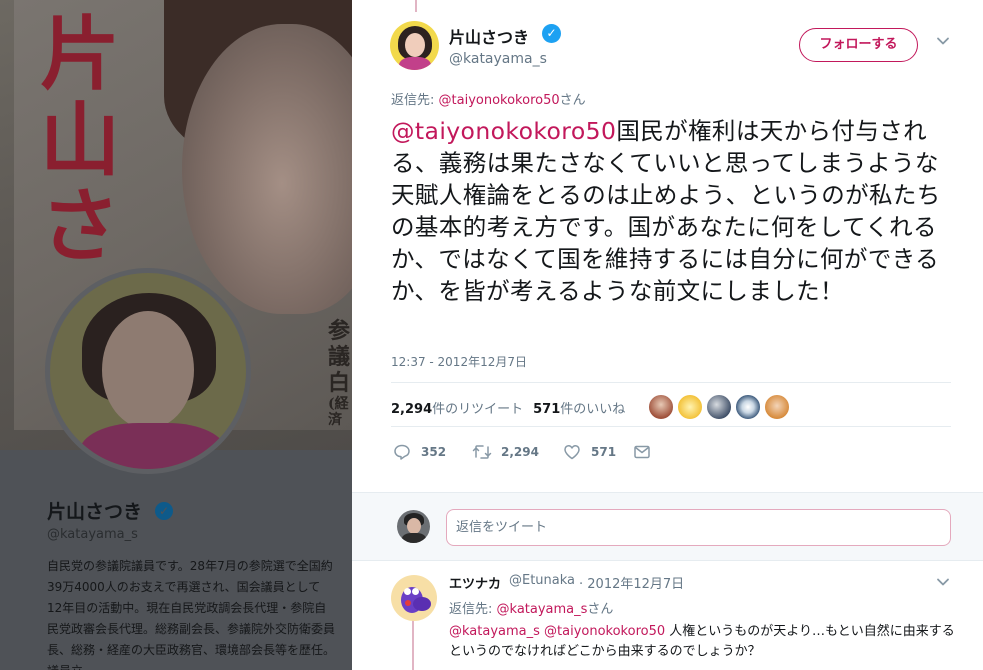 This screenshot has height=670, width=983. I want to click on tweet-stats: 2,294件のリツイート 571件のいいね, so click(508, 407).